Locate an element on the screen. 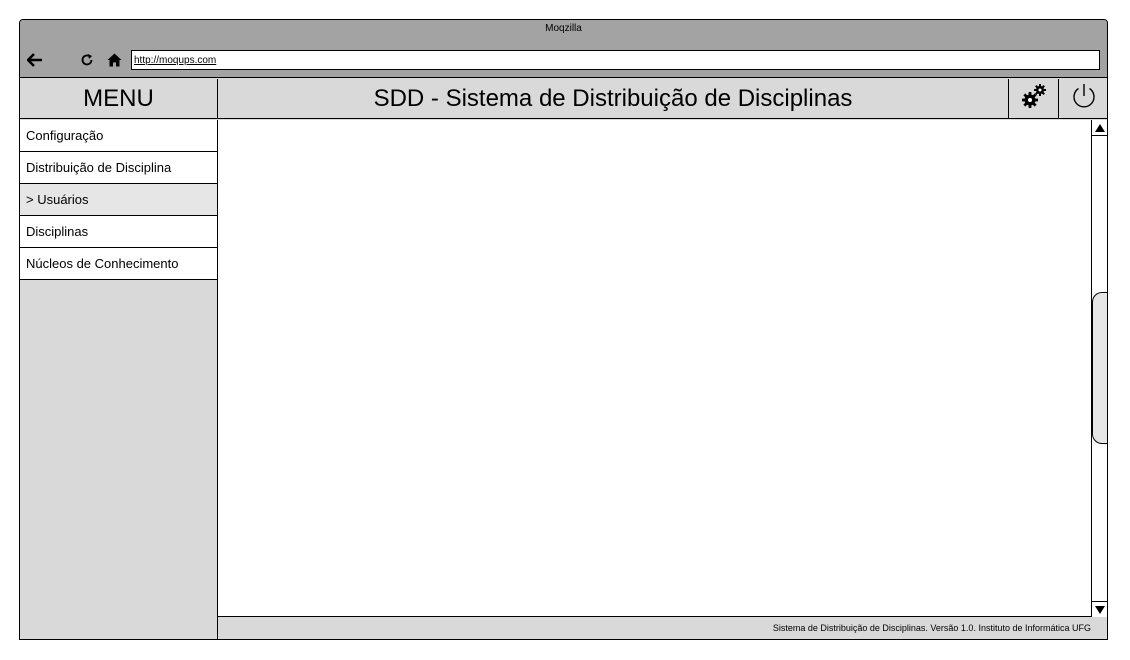 The height and width of the screenshot is (660, 1130). power-button is located at coordinates (1082, 99).